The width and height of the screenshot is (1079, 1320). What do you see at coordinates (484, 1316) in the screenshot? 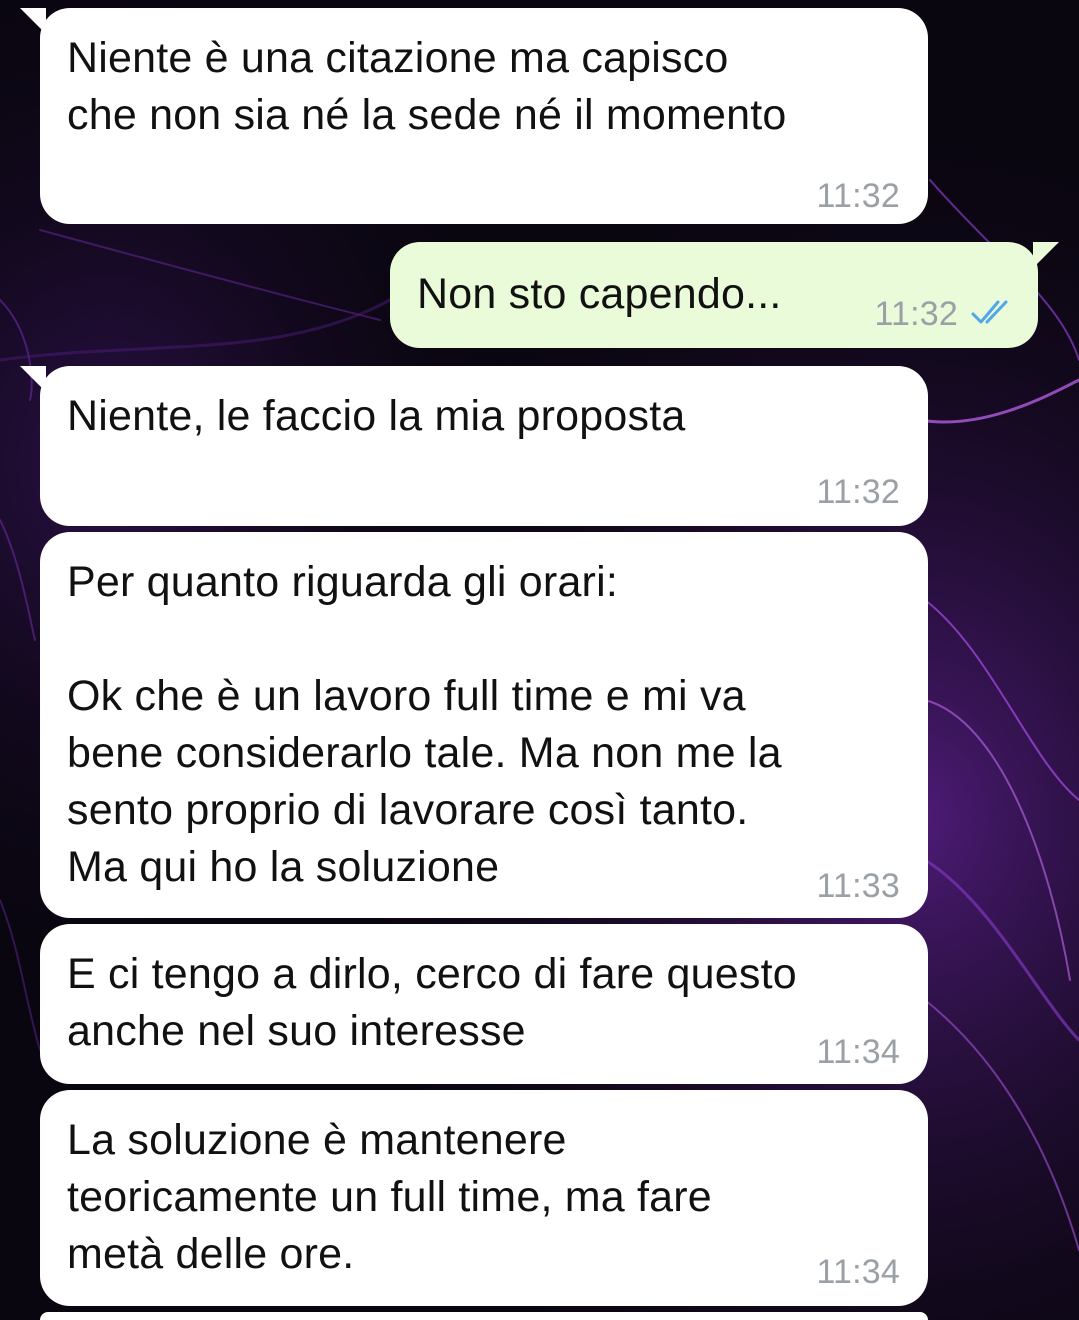
I see `incoming-message-partial` at bounding box center [484, 1316].